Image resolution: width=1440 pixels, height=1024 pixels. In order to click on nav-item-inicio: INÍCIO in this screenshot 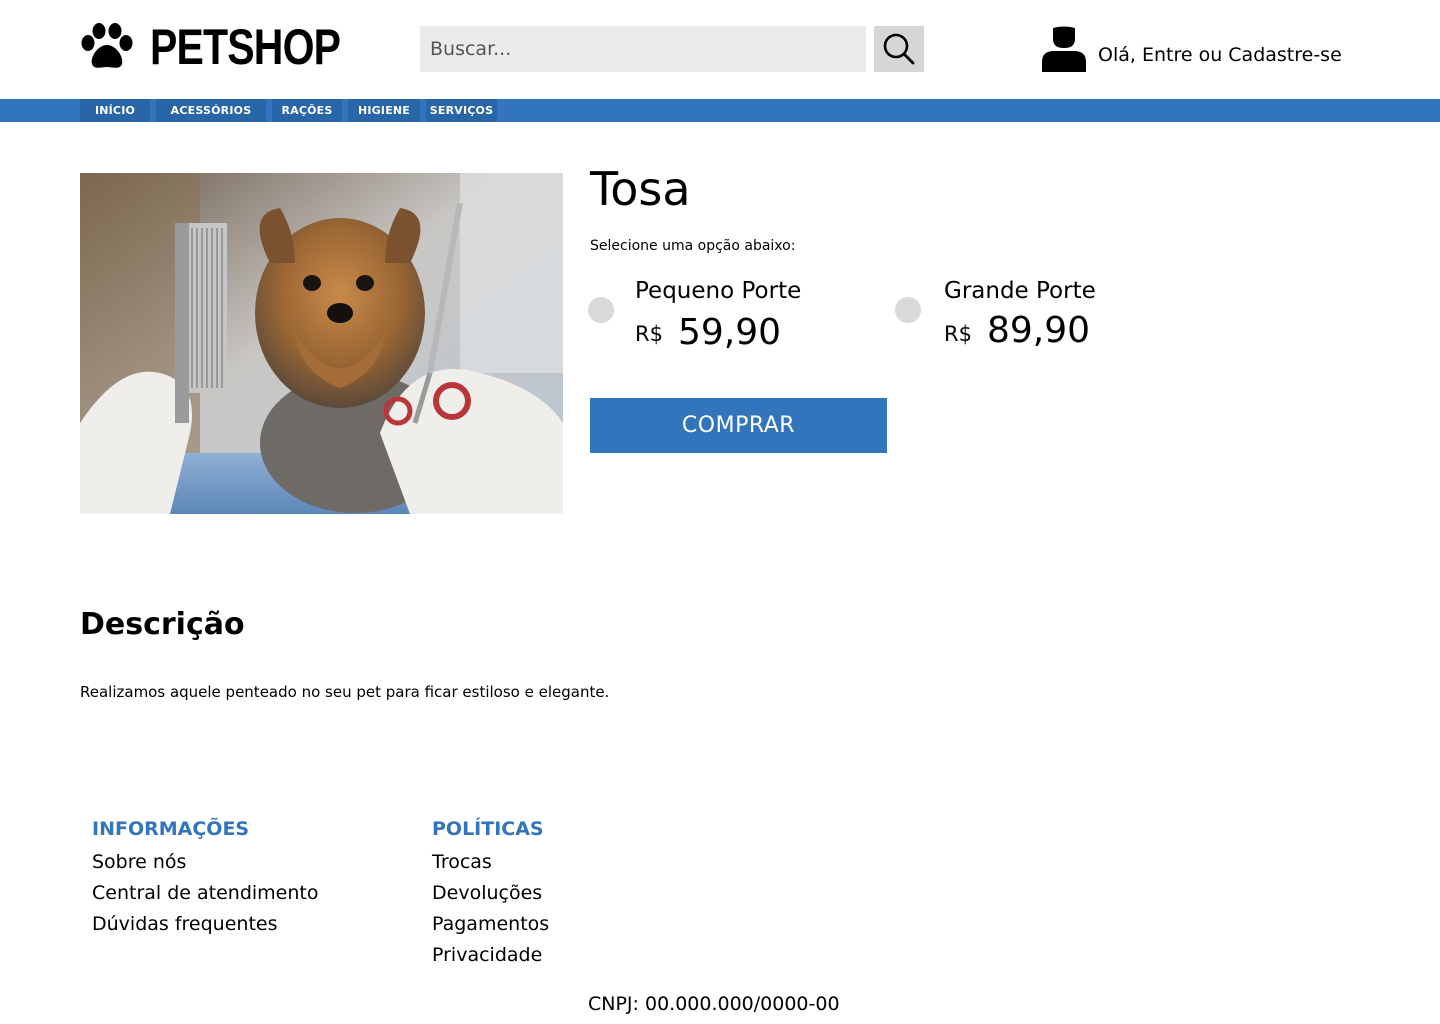, I will do `click(115, 110)`.